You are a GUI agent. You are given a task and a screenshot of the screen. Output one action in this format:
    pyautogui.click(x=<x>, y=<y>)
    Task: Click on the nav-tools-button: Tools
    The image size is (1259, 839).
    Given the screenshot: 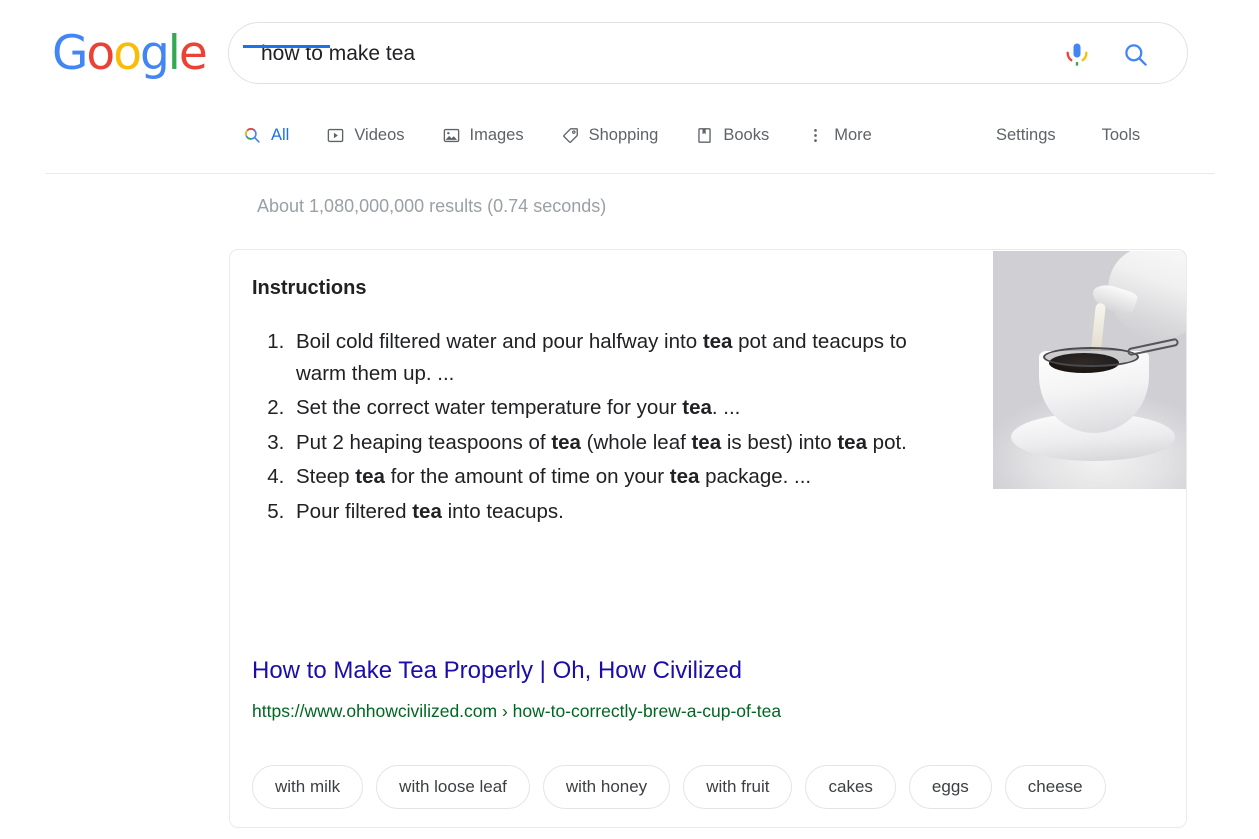 What is the action you would take?
    pyautogui.click(x=1121, y=135)
    